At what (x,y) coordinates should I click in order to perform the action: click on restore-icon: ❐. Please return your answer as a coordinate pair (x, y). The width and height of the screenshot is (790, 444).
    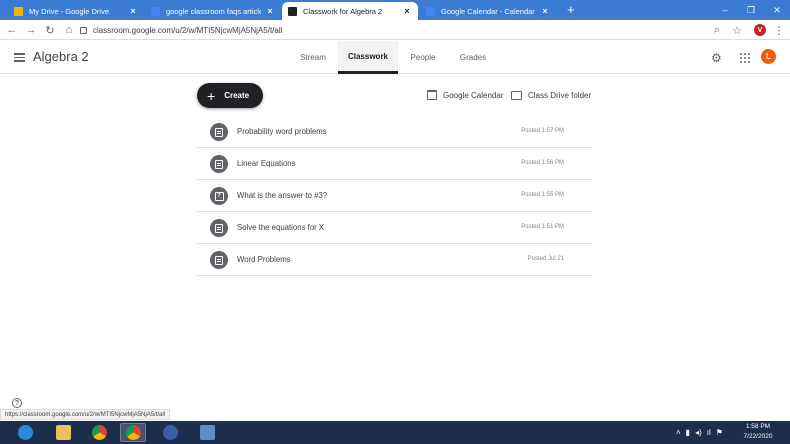
    Looking at the image, I should click on (751, 10).